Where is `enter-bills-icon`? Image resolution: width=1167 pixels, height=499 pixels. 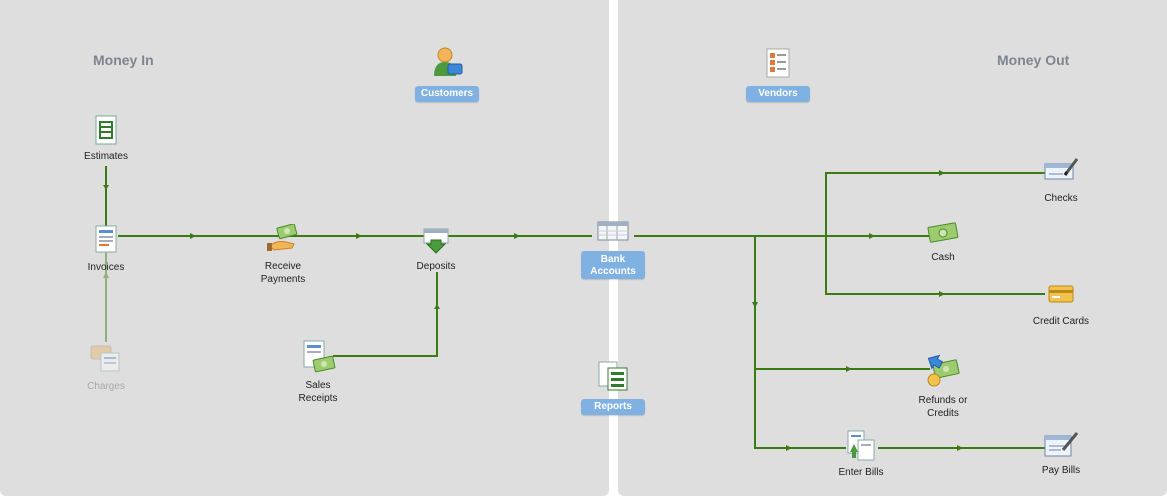 enter-bills-icon is located at coordinates (861, 445).